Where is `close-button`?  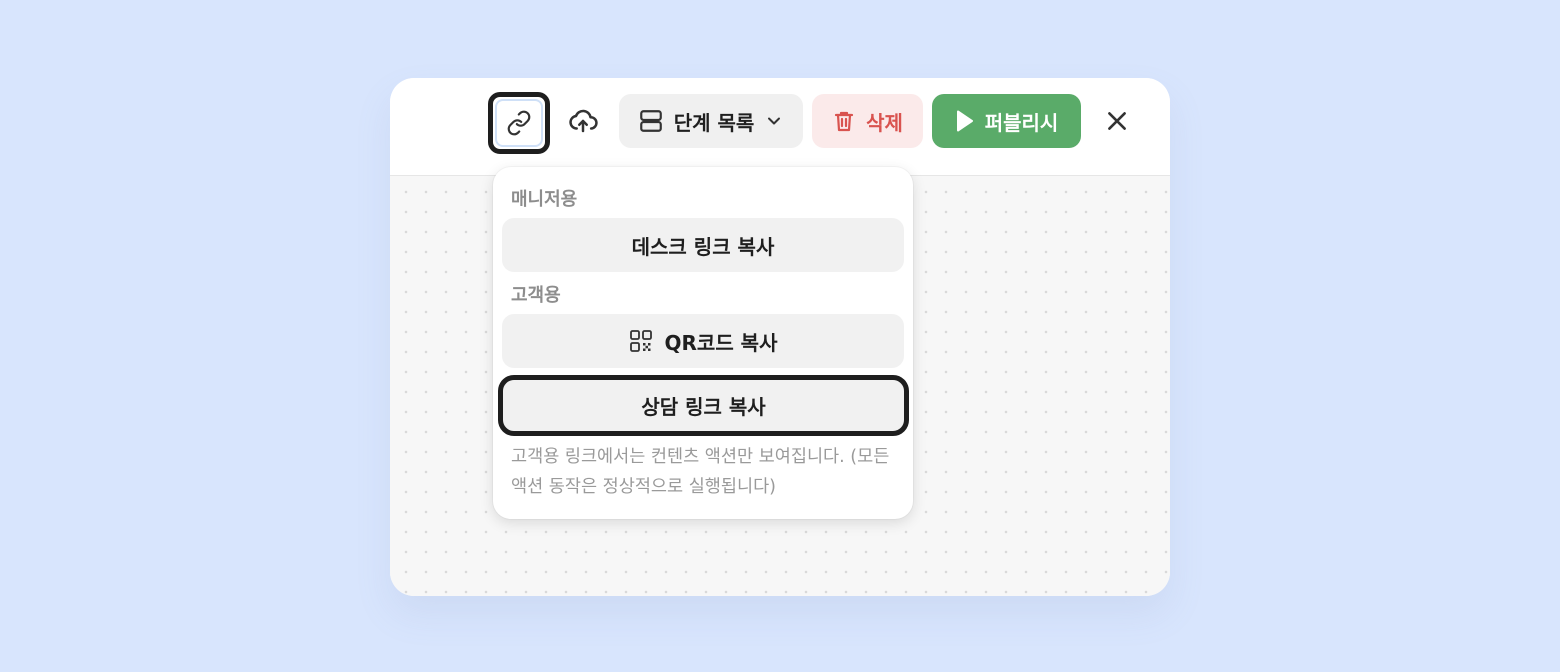
close-button is located at coordinates (1117, 121).